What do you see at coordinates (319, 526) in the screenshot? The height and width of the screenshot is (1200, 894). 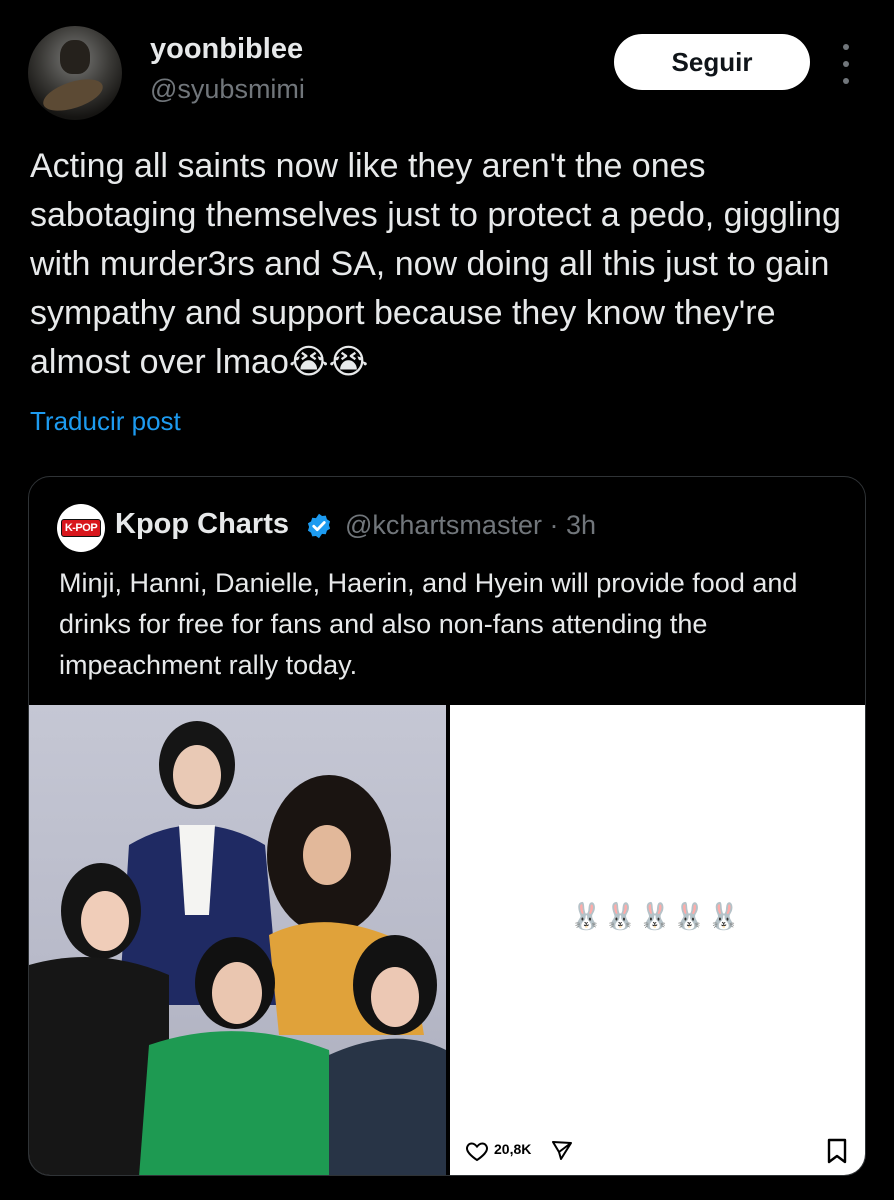 I see `verified-badge-icon` at bounding box center [319, 526].